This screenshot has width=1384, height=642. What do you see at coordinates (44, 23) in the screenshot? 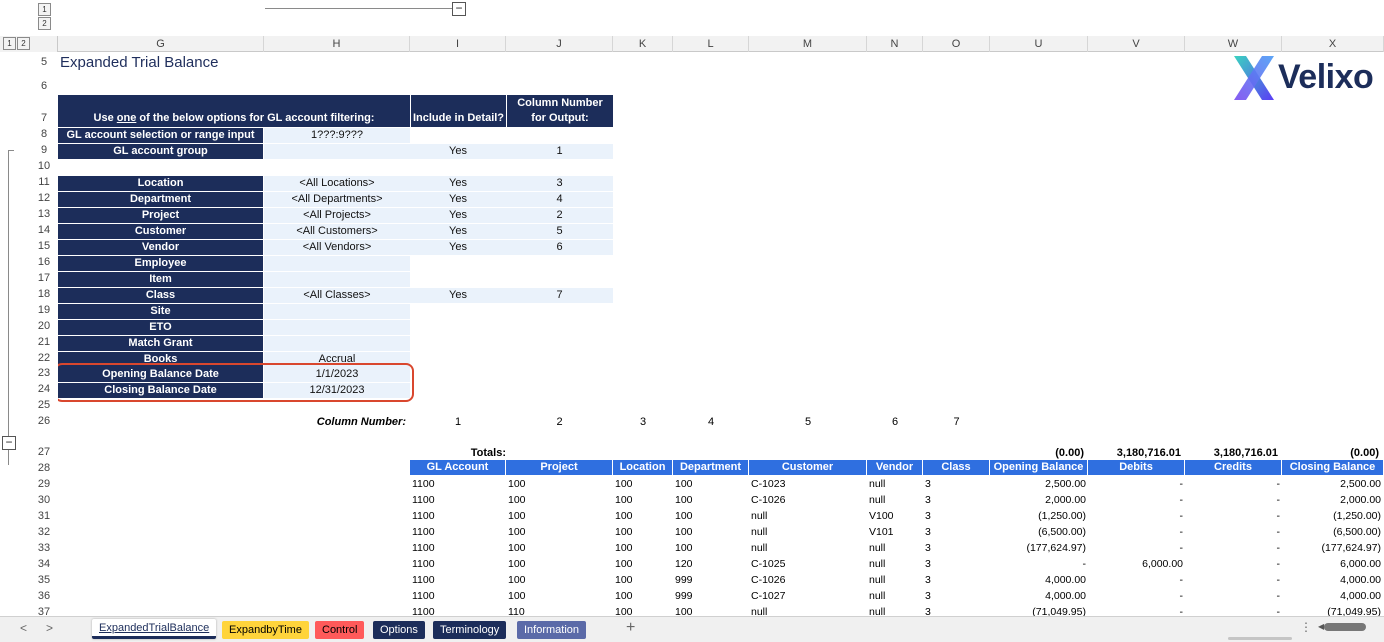
I see `column-outline-level-2-button: 2` at bounding box center [44, 23].